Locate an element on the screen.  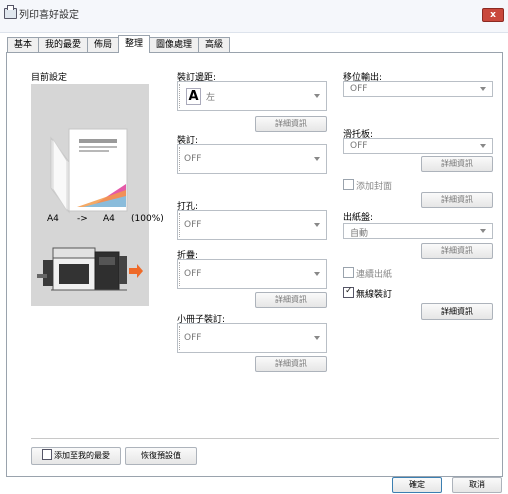
scale-value: (100%) is located at coordinates (147, 219).